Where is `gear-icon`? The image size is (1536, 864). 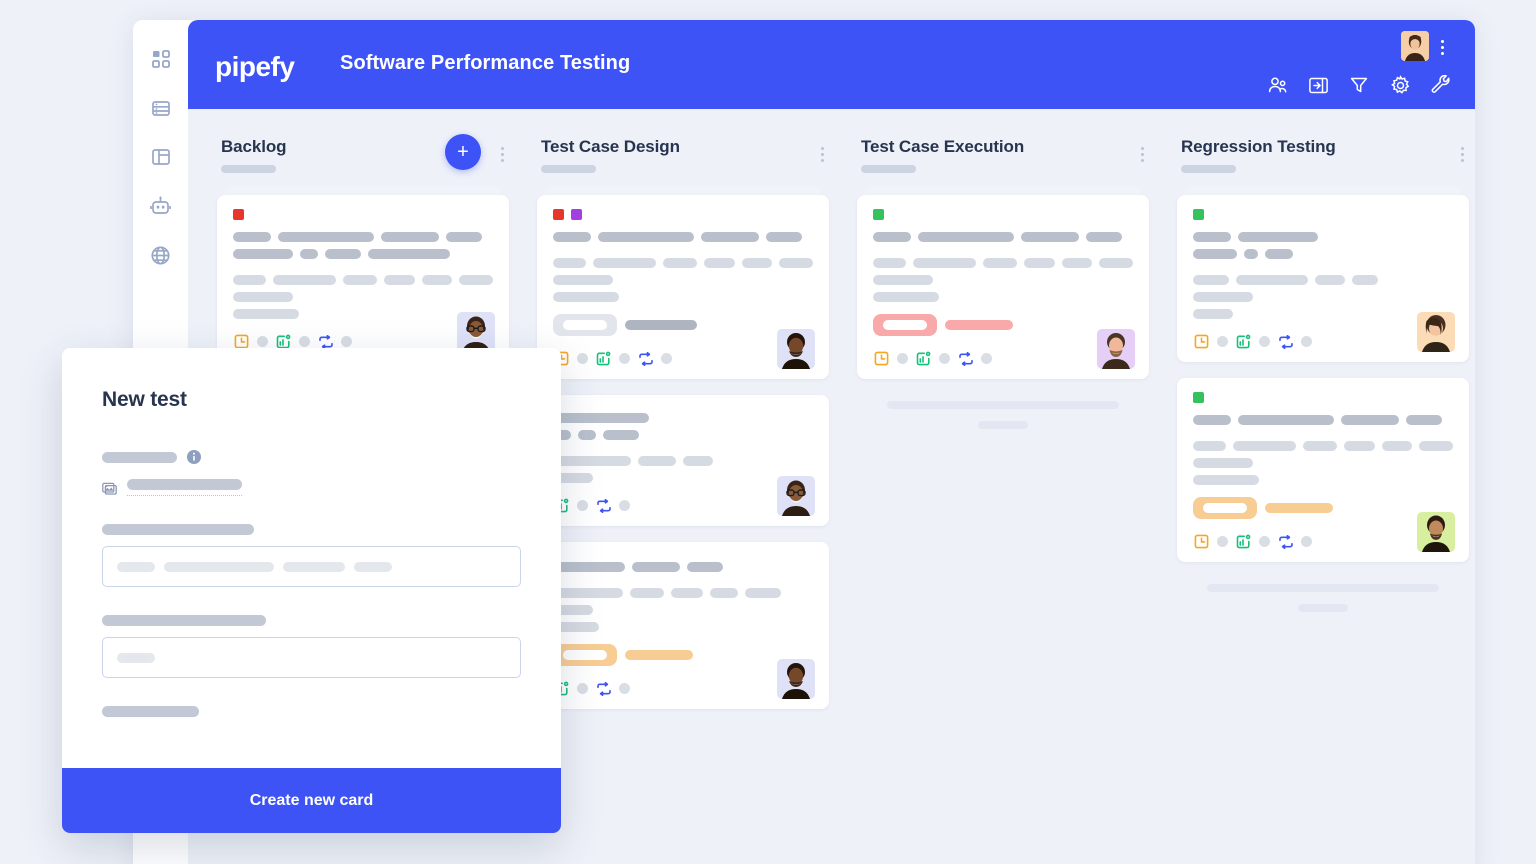
gear-icon is located at coordinates (1400, 85).